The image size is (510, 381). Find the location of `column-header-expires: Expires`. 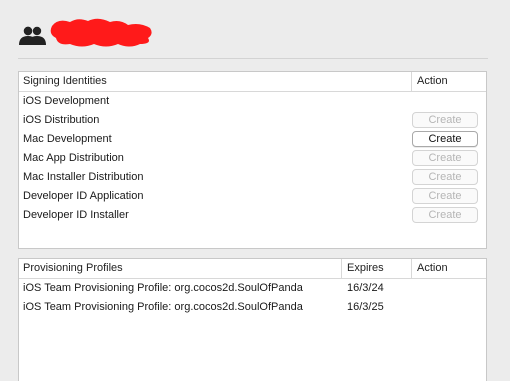

column-header-expires: Expires is located at coordinates (365, 268).